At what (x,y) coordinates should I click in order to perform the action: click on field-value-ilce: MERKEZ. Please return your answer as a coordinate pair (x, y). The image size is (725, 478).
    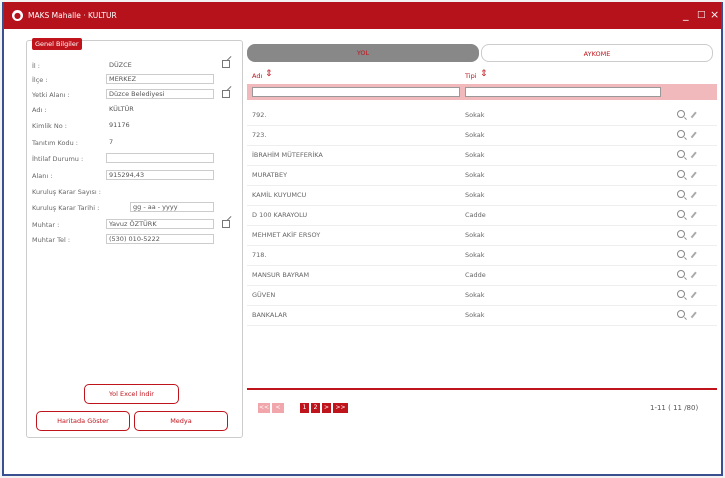
    Looking at the image, I should click on (160, 79).